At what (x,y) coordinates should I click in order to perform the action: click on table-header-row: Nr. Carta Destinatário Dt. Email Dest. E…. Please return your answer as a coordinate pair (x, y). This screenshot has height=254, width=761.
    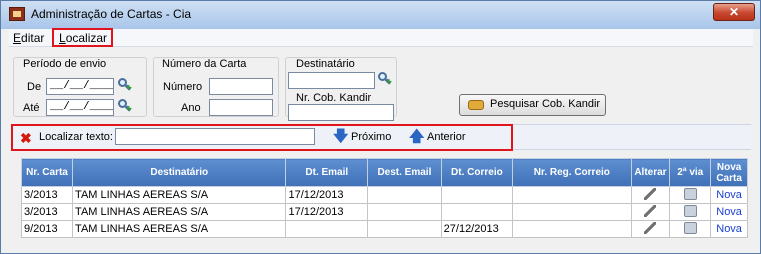
    Looking at the image, I should click on (384, 172).